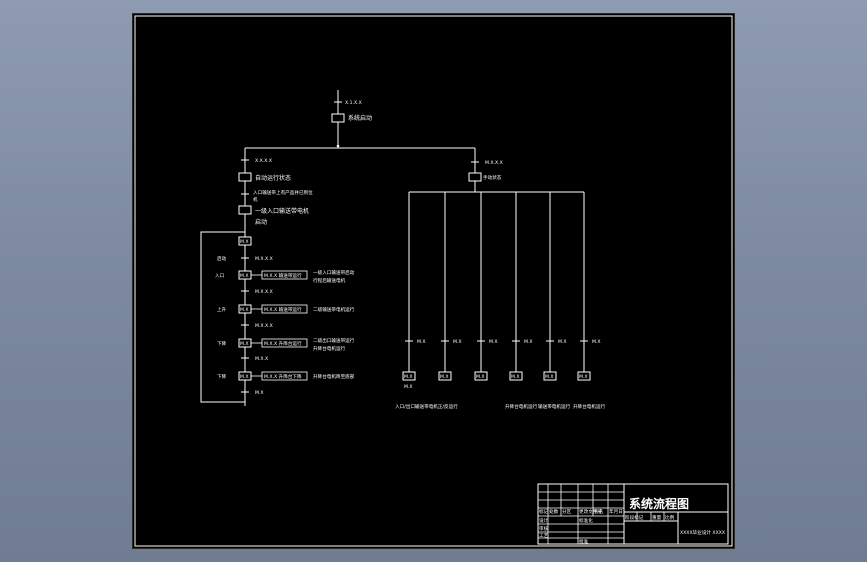  Describe the element at coordinates (544, 536) in the screenshot. I see `svg-text: 工艺` at that location.